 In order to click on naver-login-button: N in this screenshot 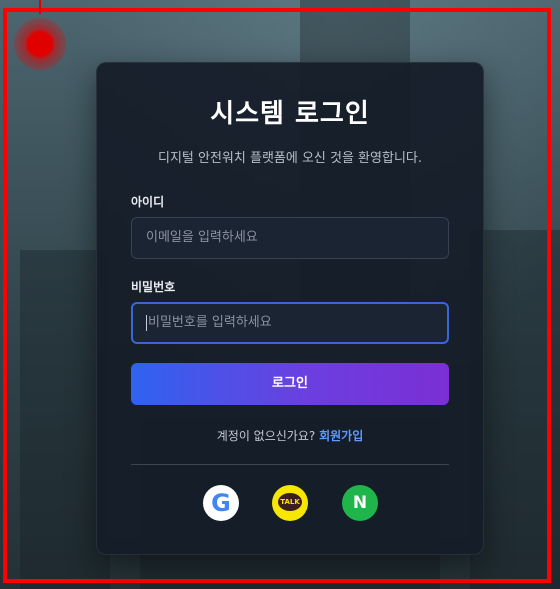, I will do `click(360, 503)`.